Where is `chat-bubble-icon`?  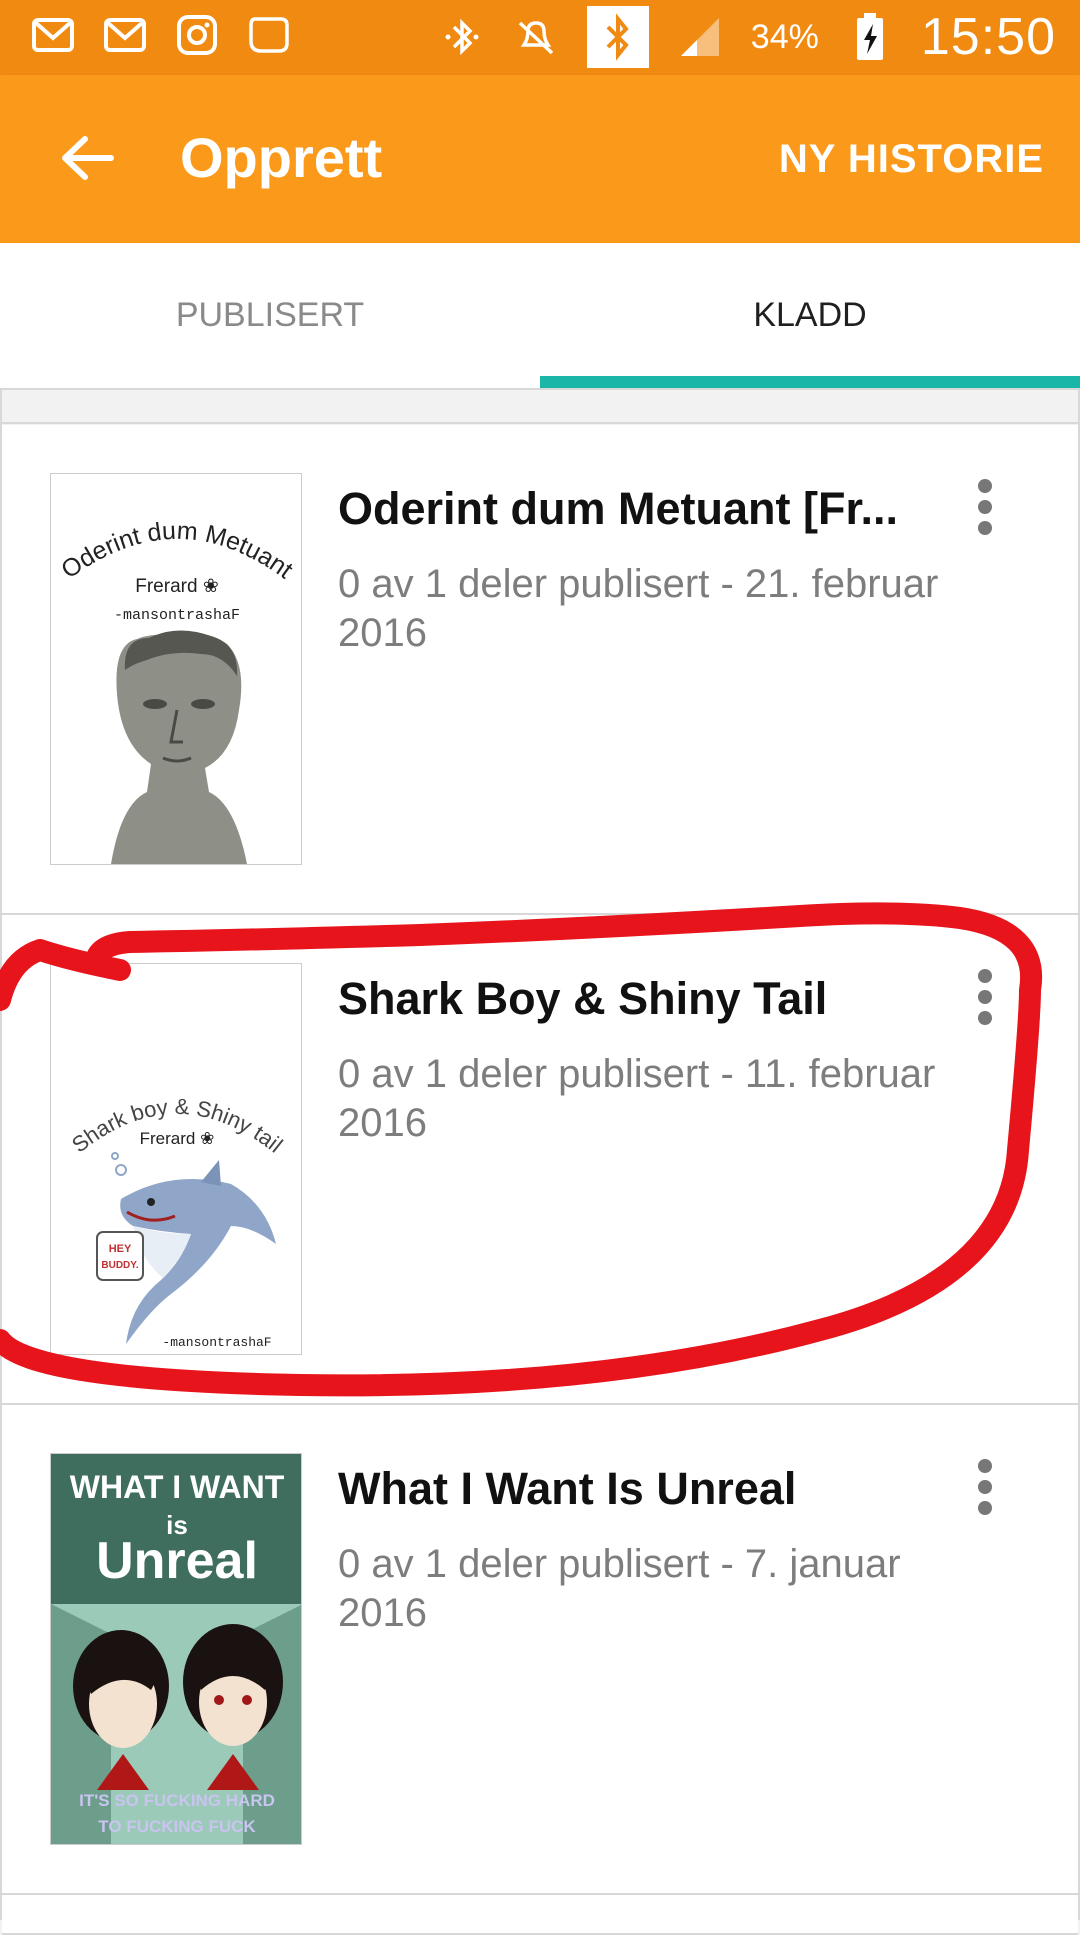 chat-bubble-icon is located at coordinates (269, 35).